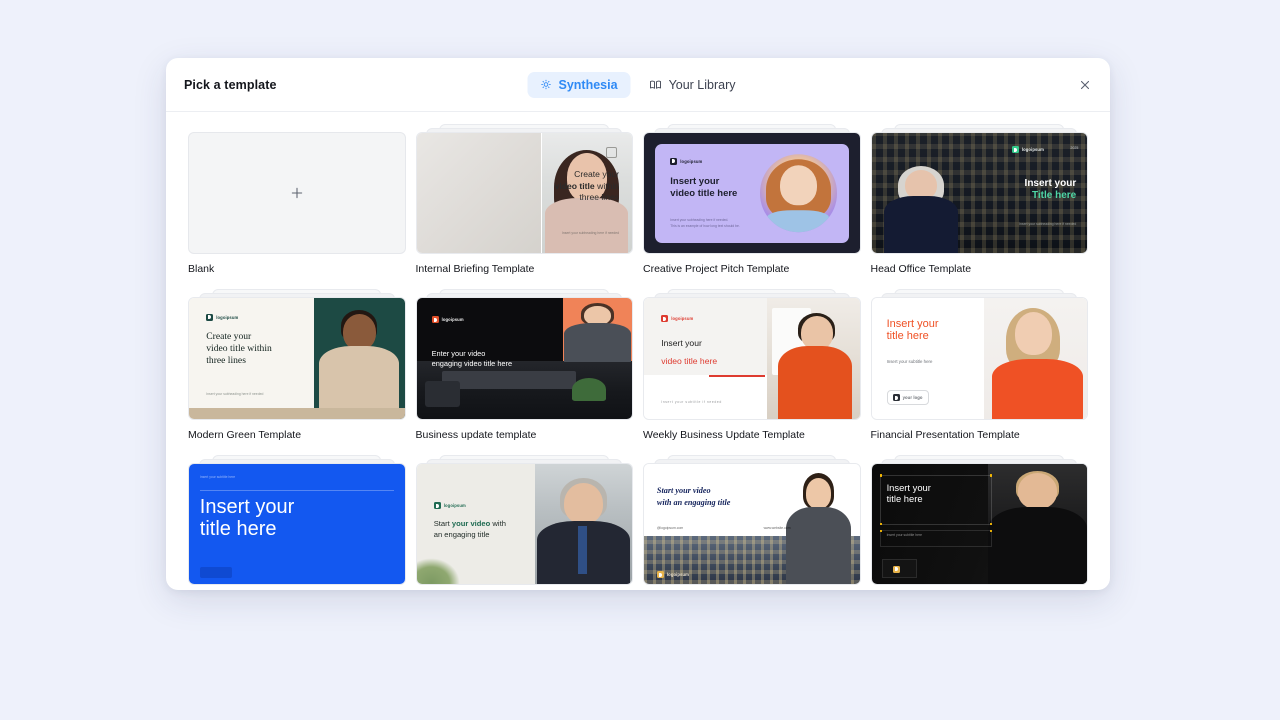 This screenshot has height=720, width=1280. What do you see at coordinates (245, 434) in the screenshot?
I see `template-card-label: Modern Green Template` at bounding box center [245, 434].